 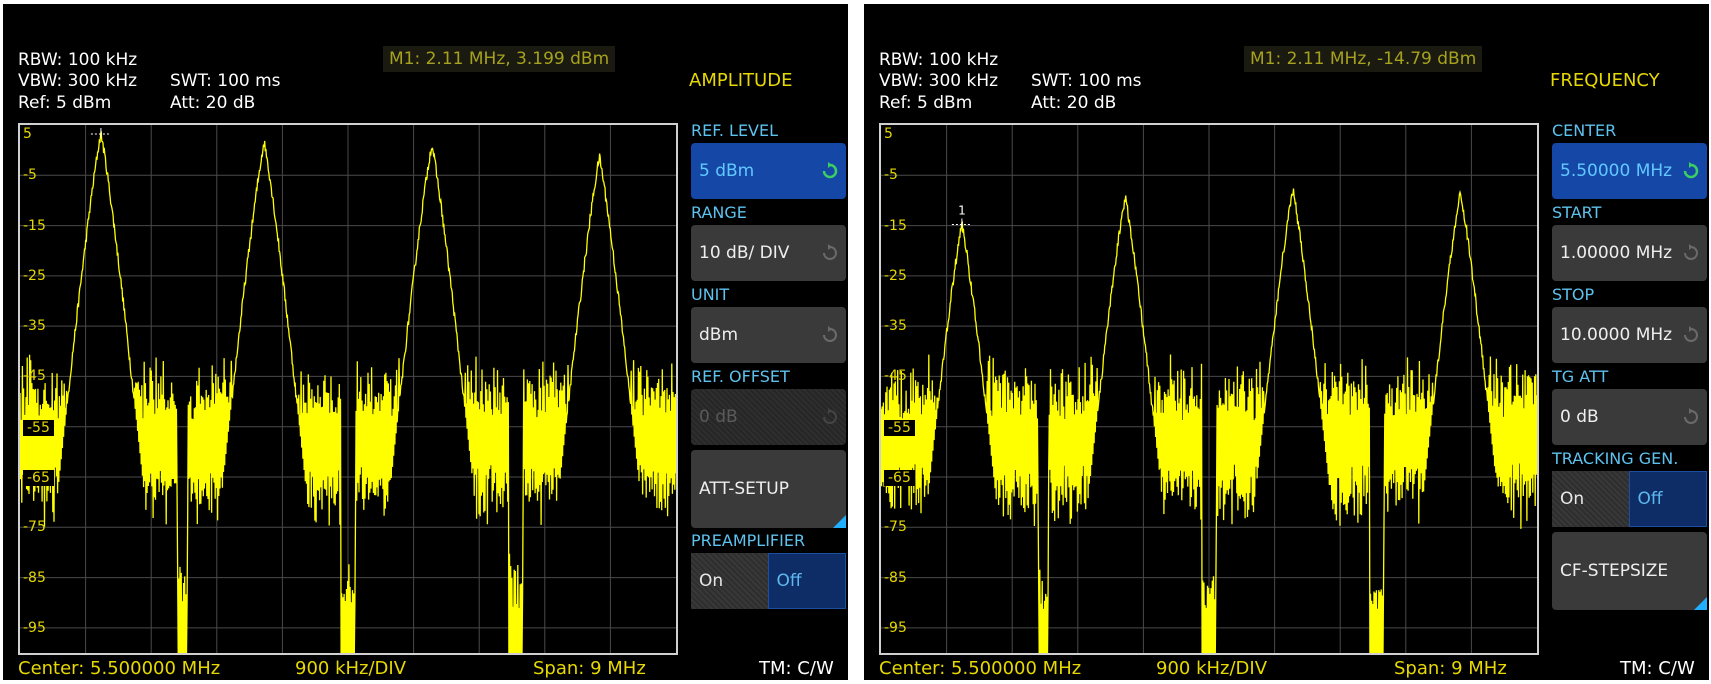 What do you see at coordinates (1579, 417) in the screenshot?
I see `tg-att-value: 0 dB` at bounding box center [1579, 417].